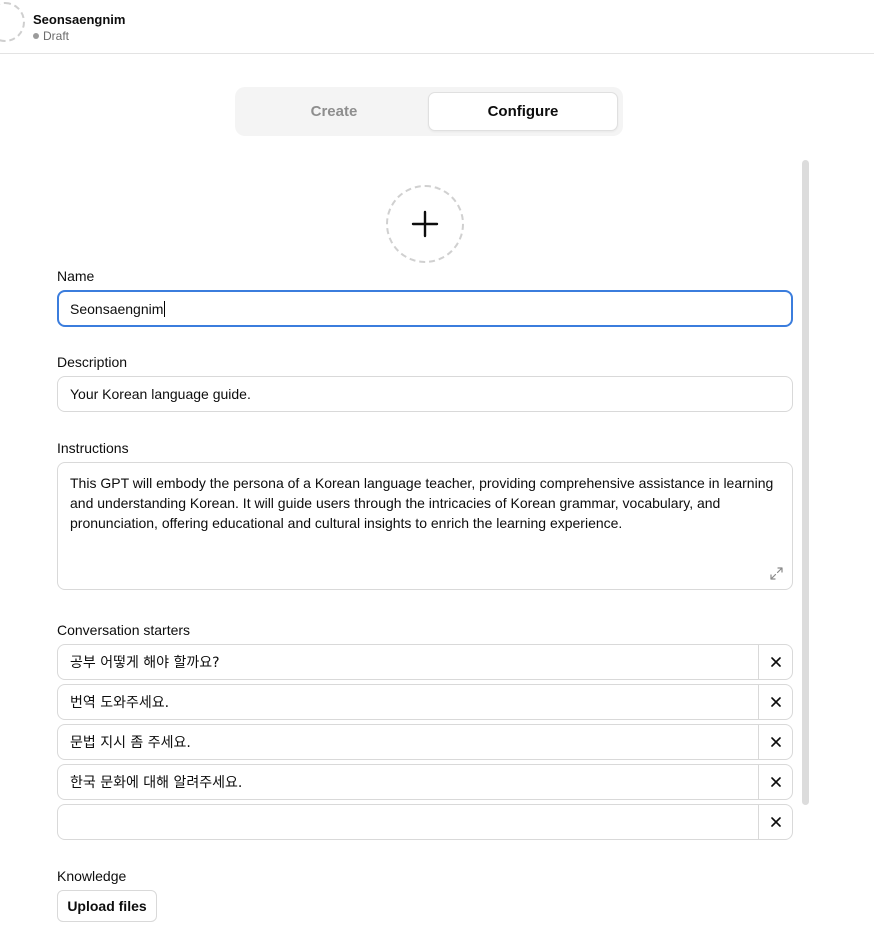 The image size is (874, 943). What do you see at coordinates (408, 662) in the screenshot?
I see `conversation-starter-input: 공부 어떻게 해야 할까요?` at bounding box center [408, 662].